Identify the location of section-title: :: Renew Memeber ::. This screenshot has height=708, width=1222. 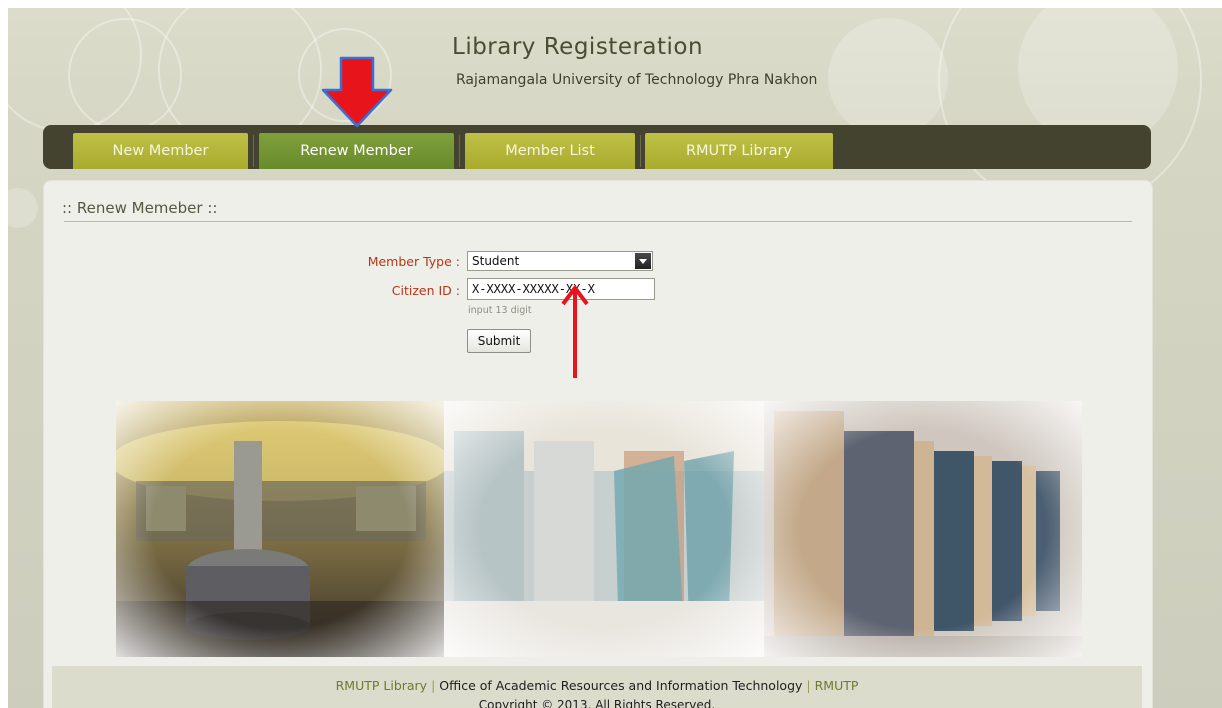
(140, 208).